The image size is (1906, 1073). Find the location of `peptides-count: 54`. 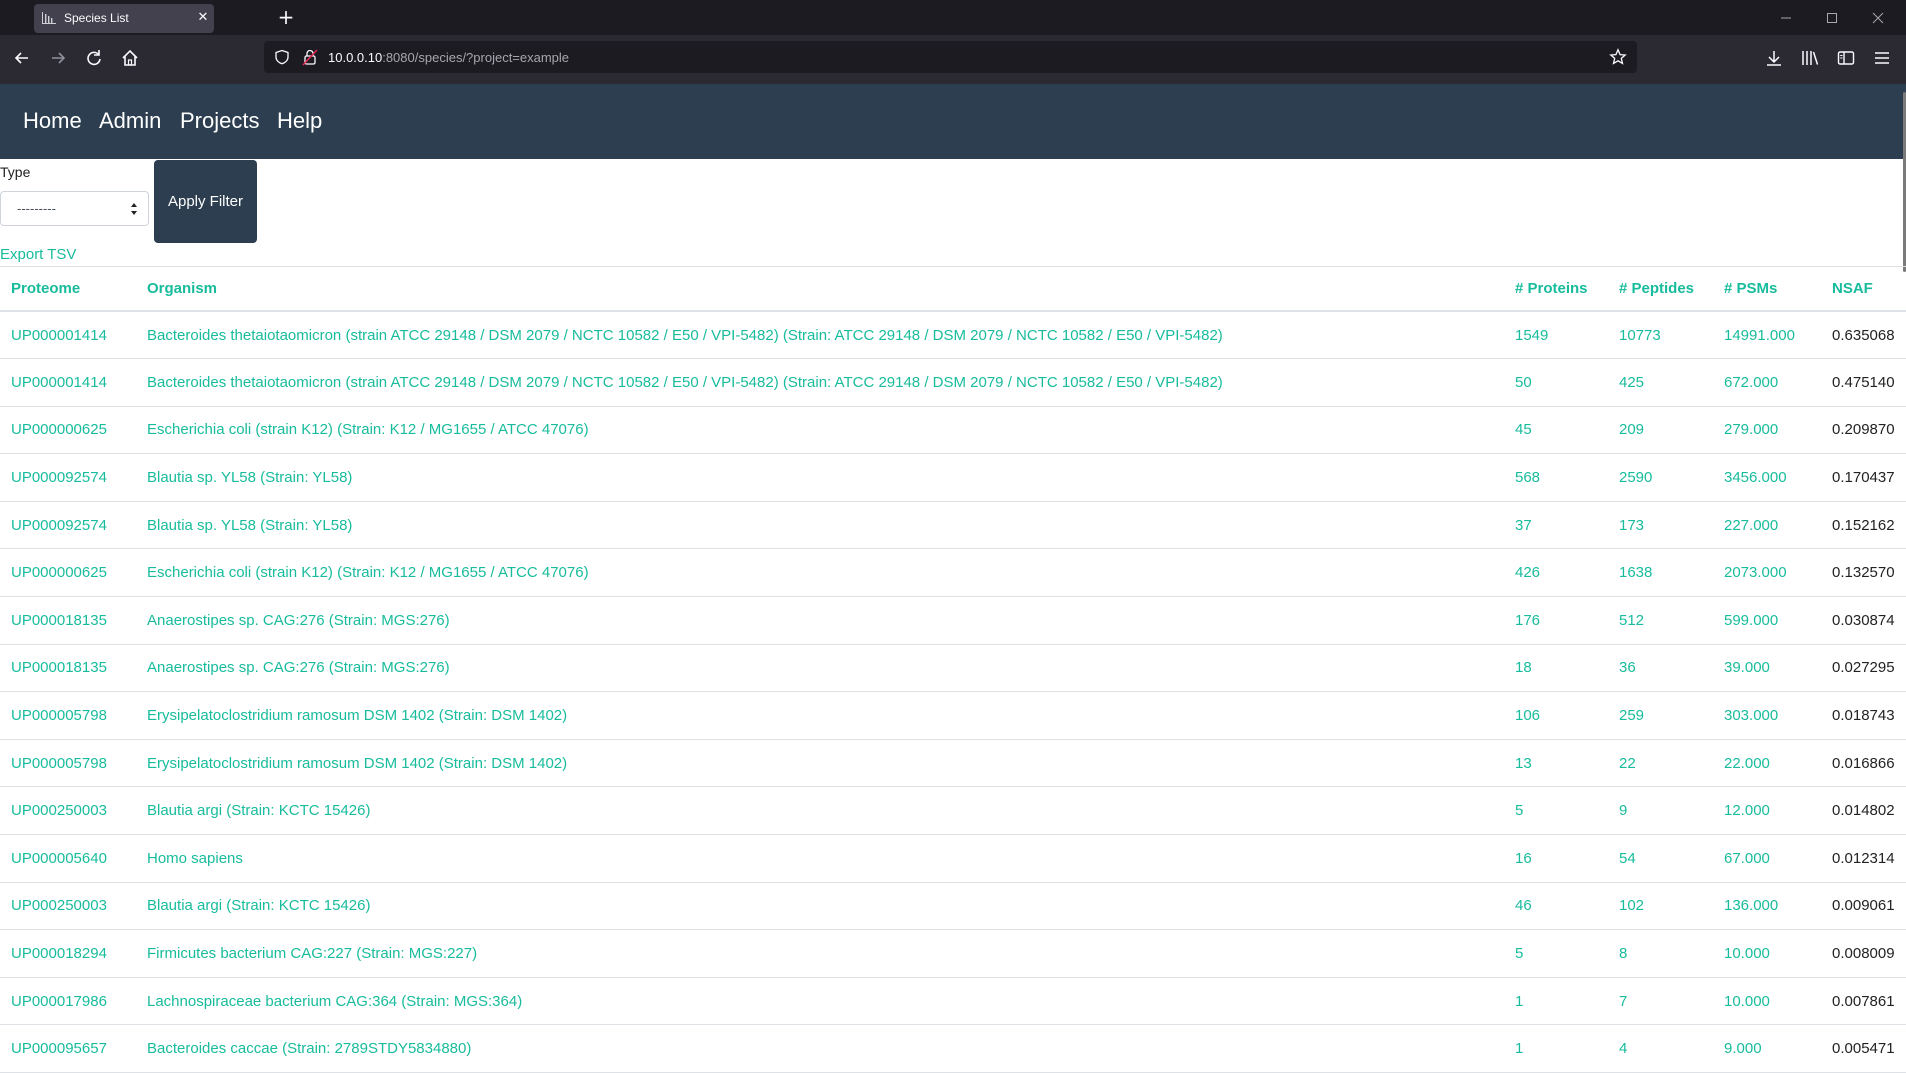

peptides-count: 54 is located at coordinates (1660, 858).